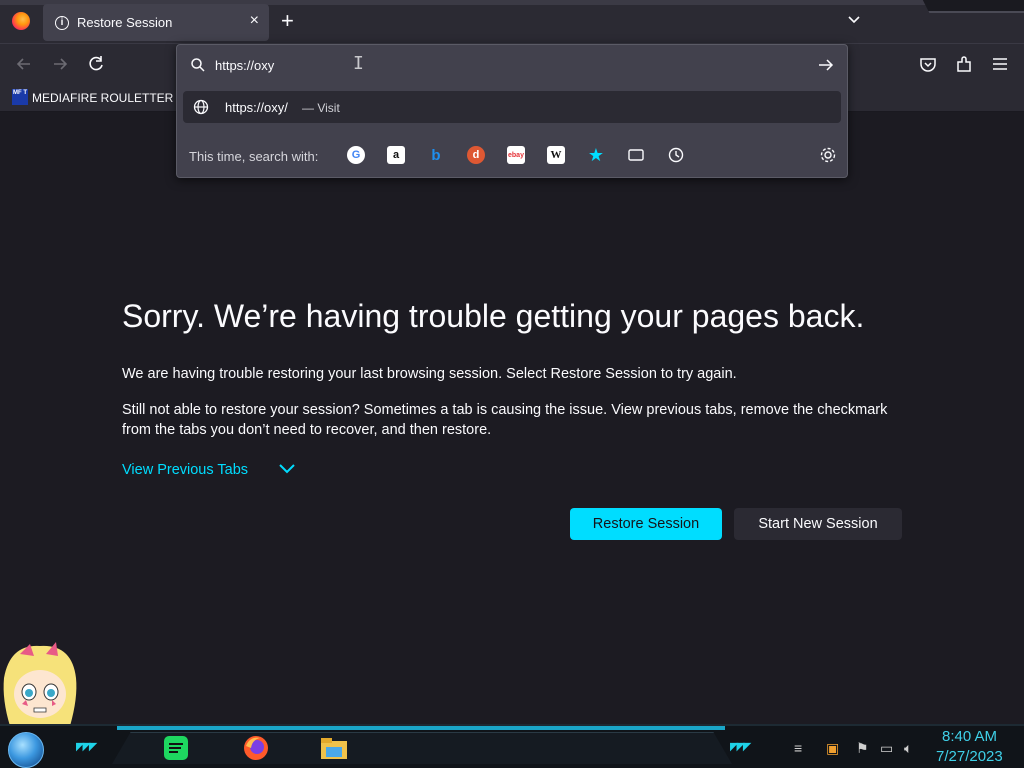 The image size is (1024, 768). Describe the element at coordinates (740, 747) in the screenshot. I see `taskbar-decoration-right: ◤◤◤` at that location.